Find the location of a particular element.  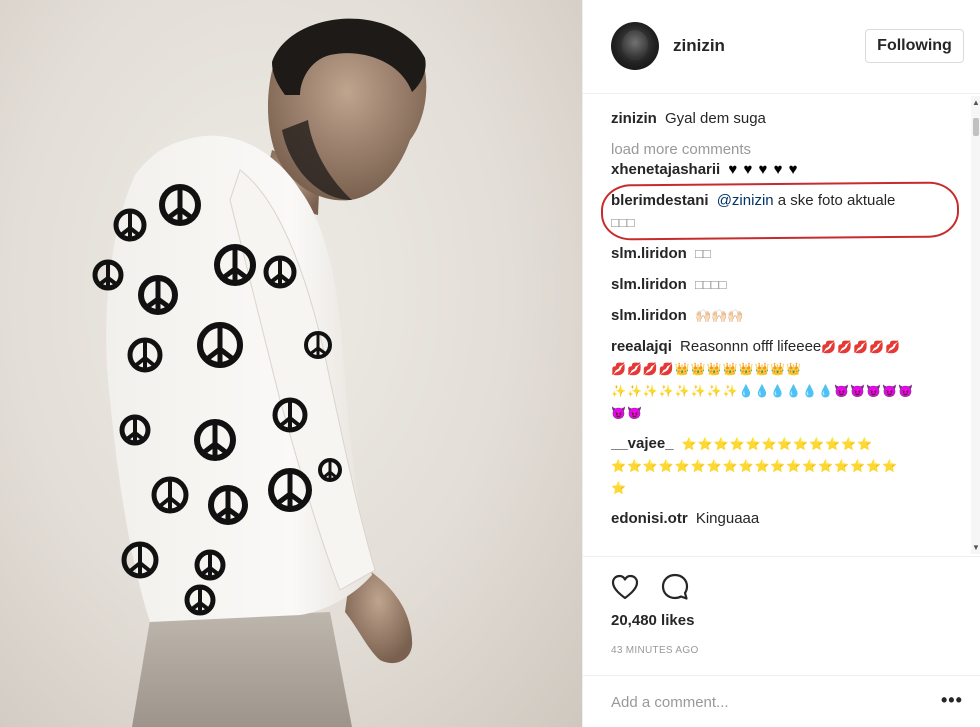

comment-emoji: 😈😈 is located at coordinates (627, 413).